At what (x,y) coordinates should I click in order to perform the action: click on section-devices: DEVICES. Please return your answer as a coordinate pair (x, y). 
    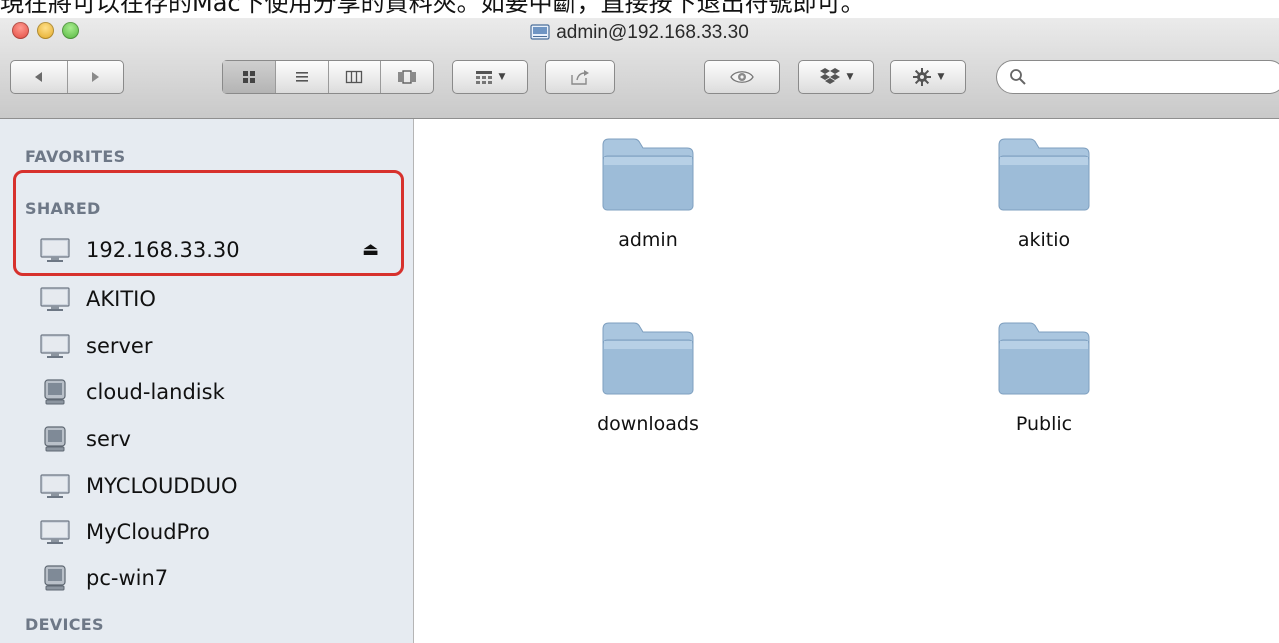
    Looking at the image, I should click on (64, 624).